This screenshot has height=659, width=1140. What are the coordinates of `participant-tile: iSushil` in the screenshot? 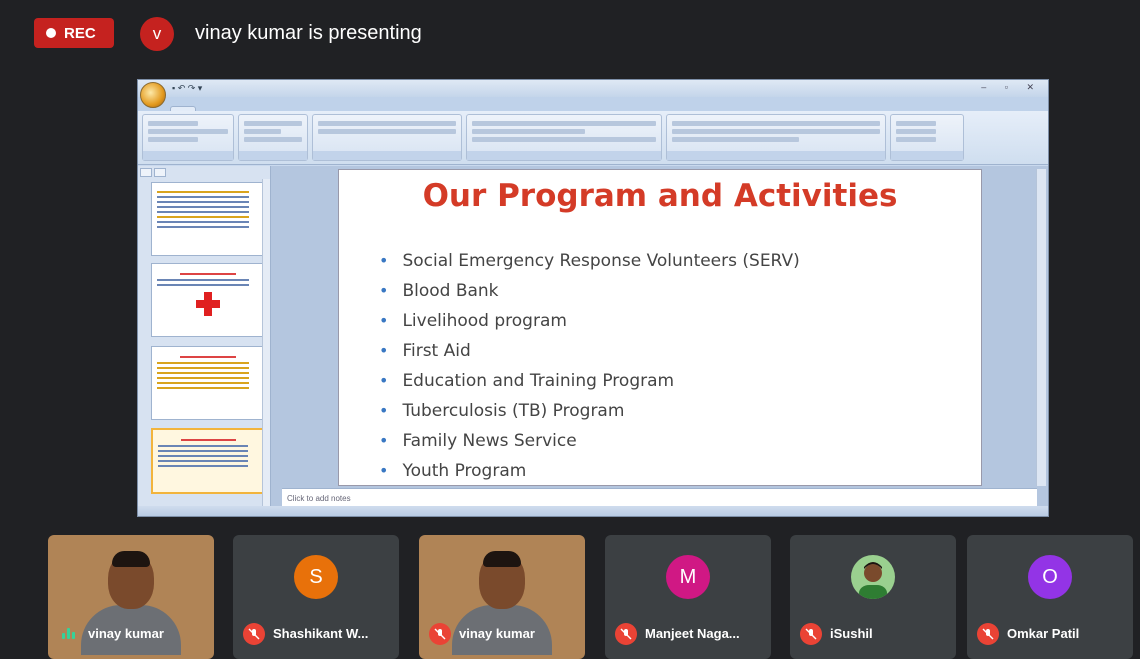 It's located at (873, 597).